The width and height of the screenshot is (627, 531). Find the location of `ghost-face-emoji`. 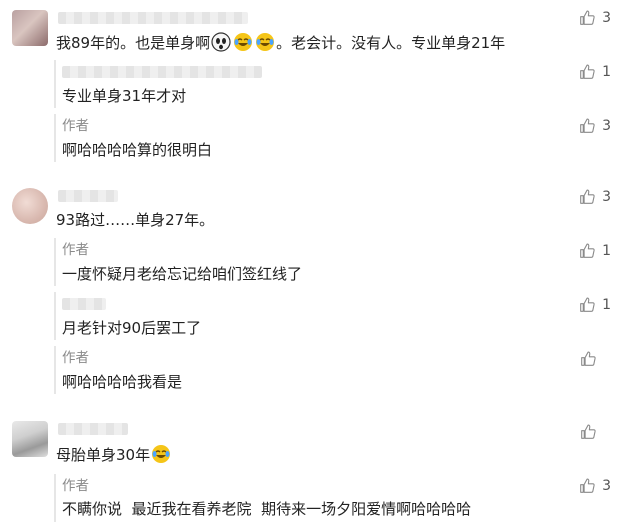

ghost-face-emoji is located at coordinates (221, 42).